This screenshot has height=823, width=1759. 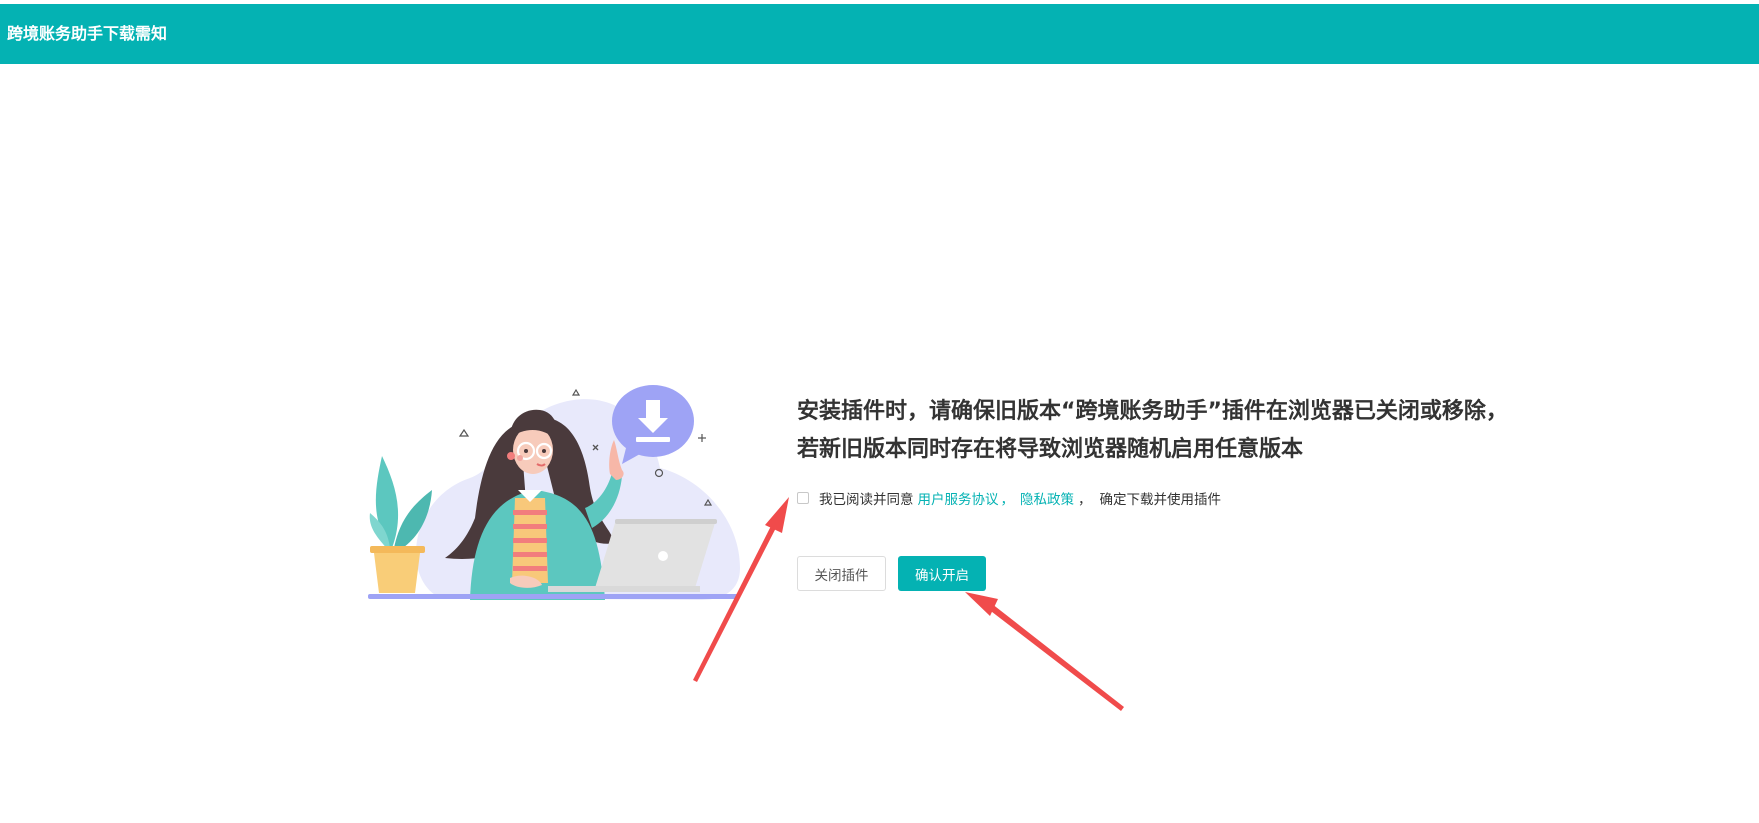 I want to click on agreement-comma: ，, so click(x=1085, y=500).